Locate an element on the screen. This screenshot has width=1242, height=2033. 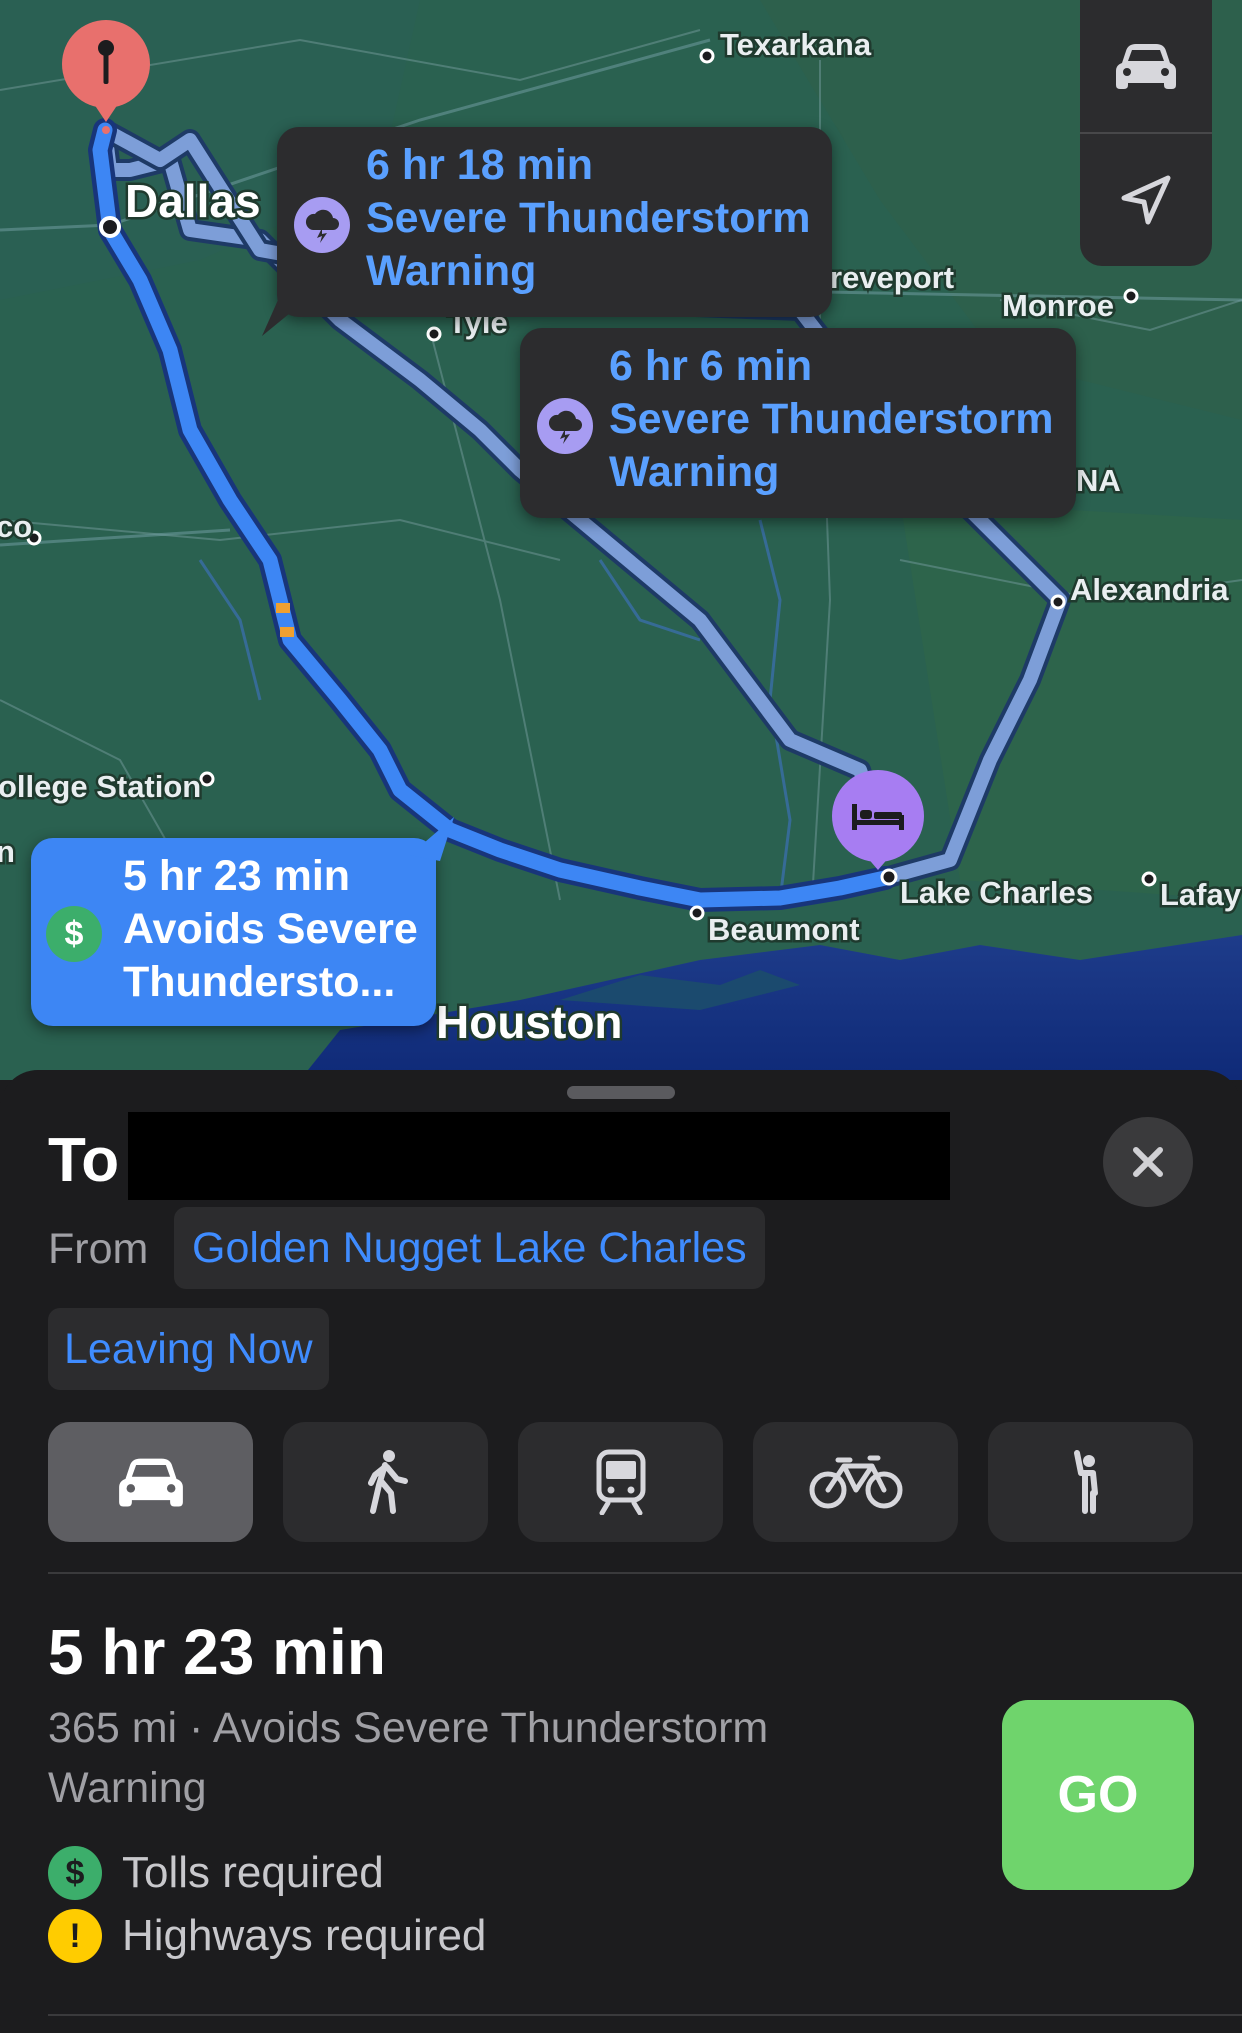
label-houston: Houston is located at coordinates (529, 1022).